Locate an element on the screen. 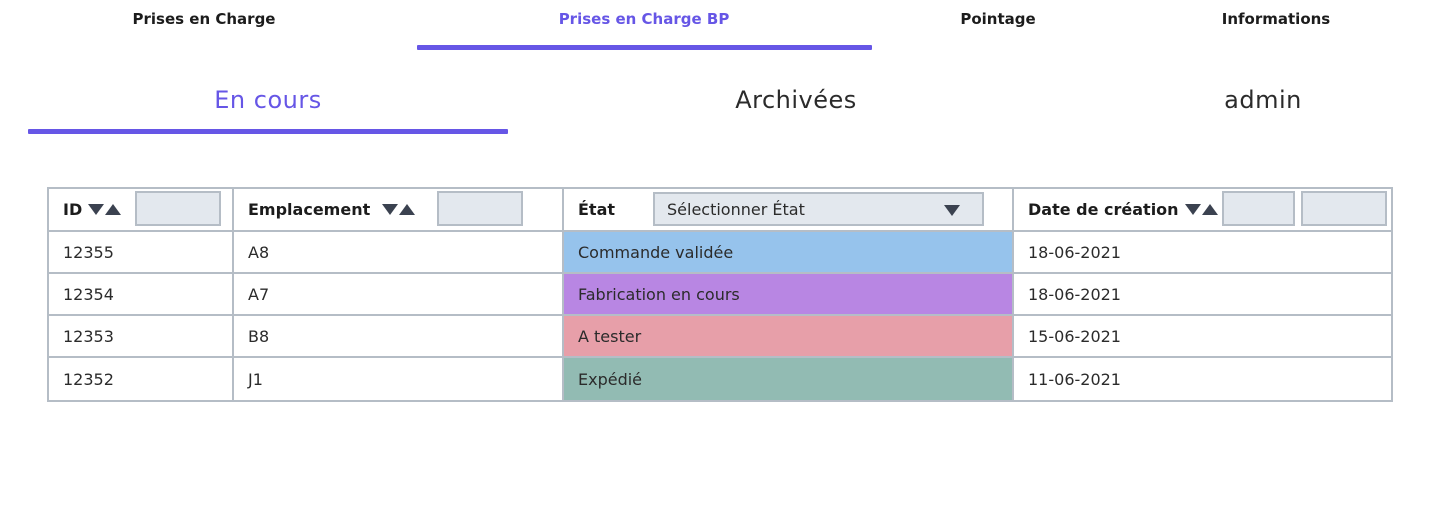 Image resolution: width=1436 pixels, height=508 pixels. cell-id: 12355 is located at coordinates (141, 252).